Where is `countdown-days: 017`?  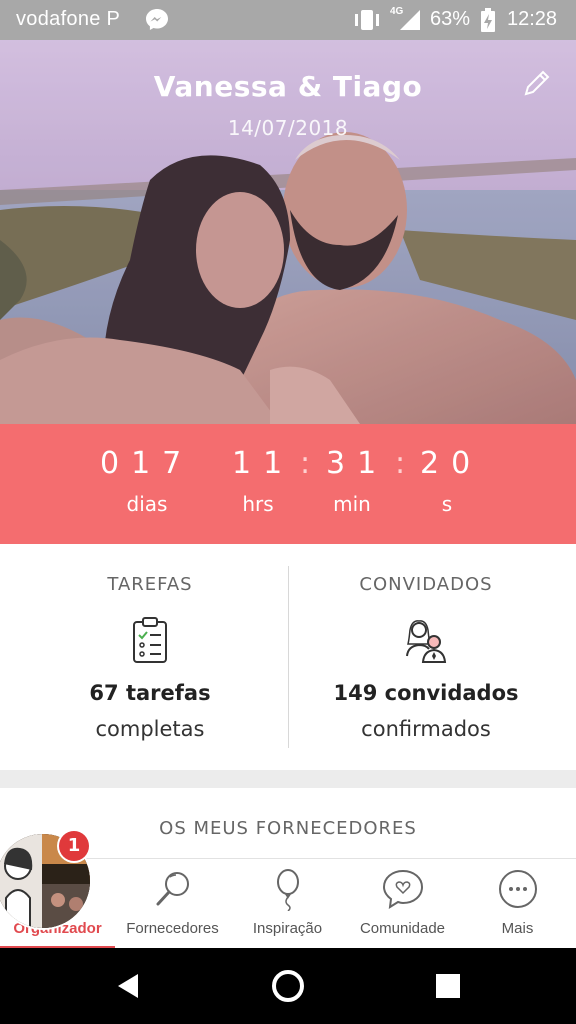 countdown-days: 017 is located at coordinates (147, 463).